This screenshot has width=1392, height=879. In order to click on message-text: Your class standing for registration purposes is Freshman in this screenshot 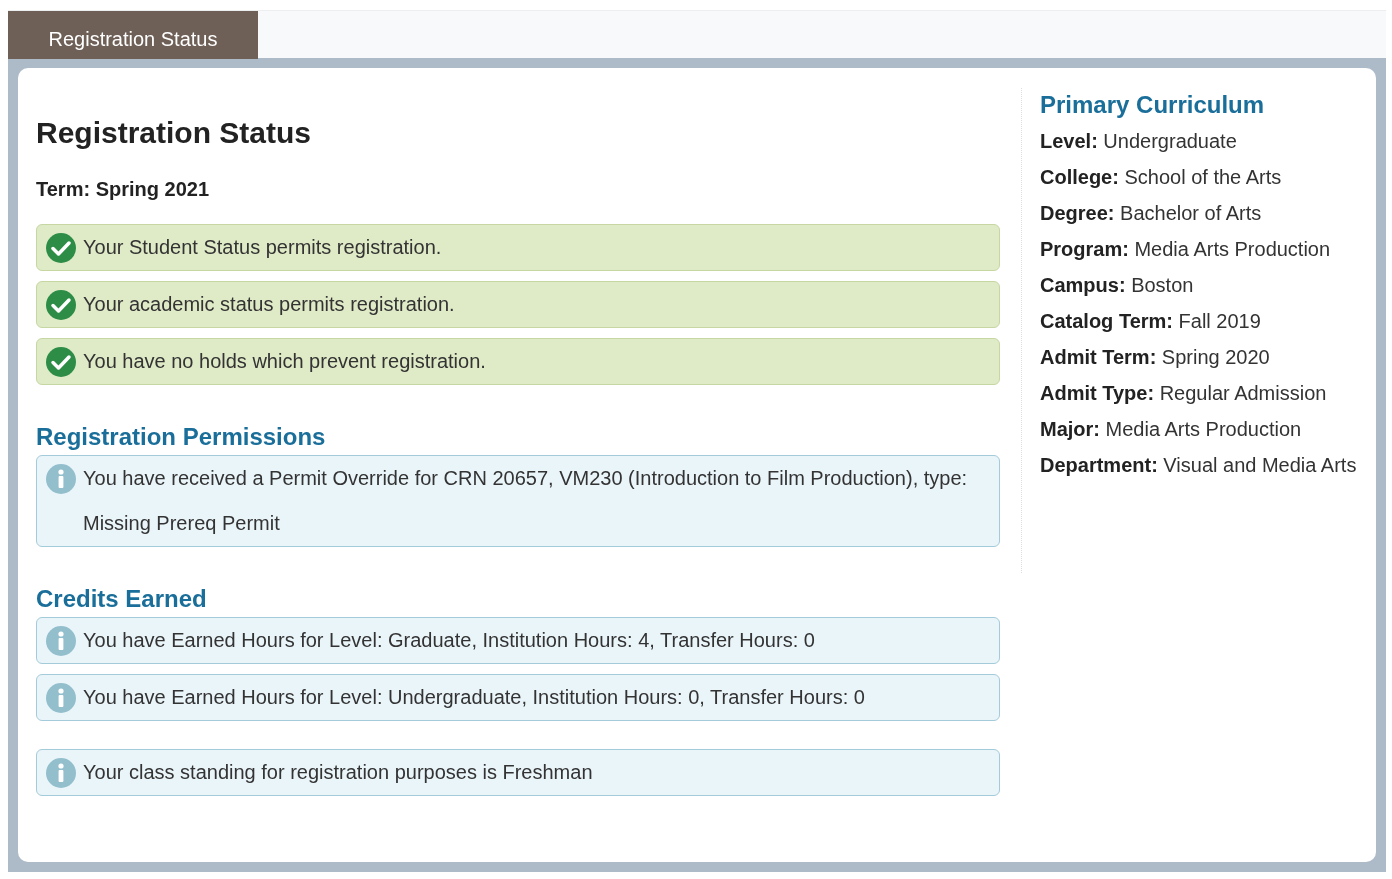, I will do `click(338, 772)`.